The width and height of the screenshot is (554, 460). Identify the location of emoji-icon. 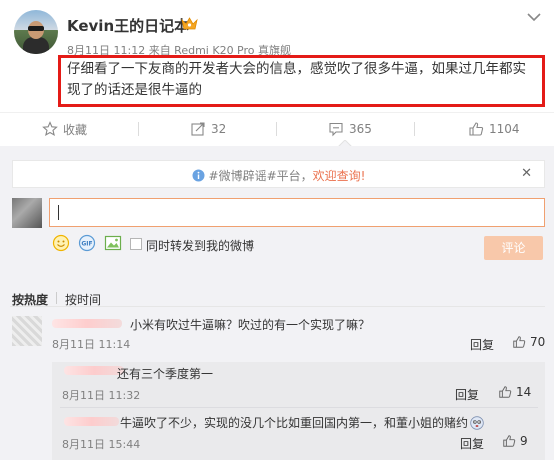
(61, 243).